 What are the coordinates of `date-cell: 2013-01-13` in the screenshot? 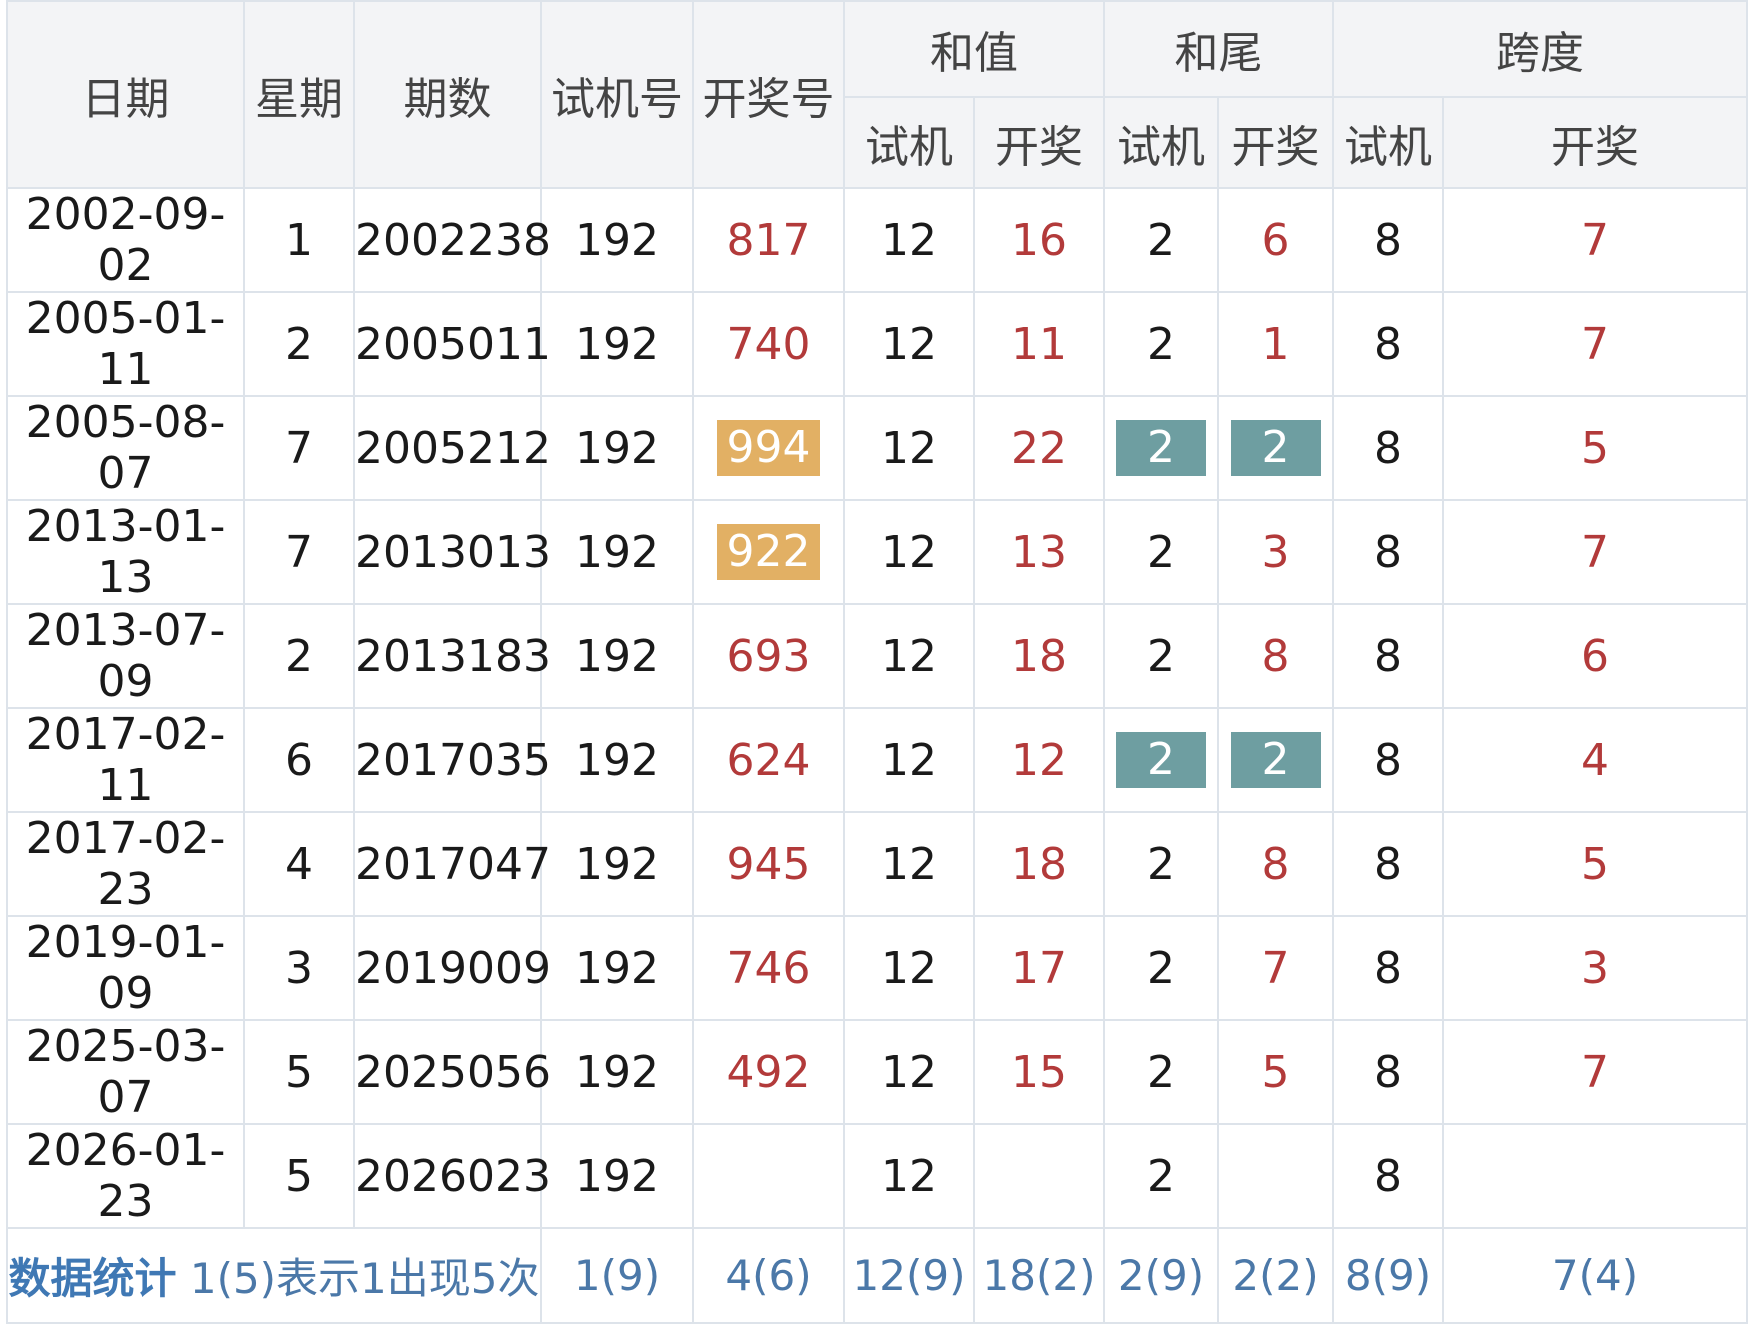 It's located at (125, 552).